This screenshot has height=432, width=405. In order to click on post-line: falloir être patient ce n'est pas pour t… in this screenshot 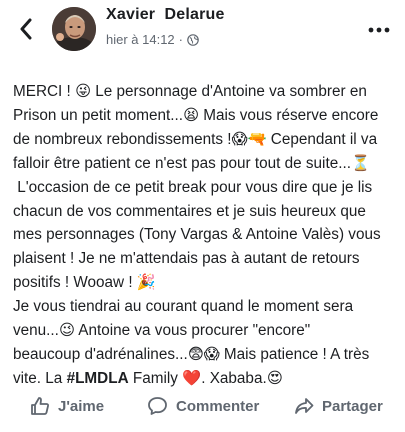, I will do `click(191, 163)`.